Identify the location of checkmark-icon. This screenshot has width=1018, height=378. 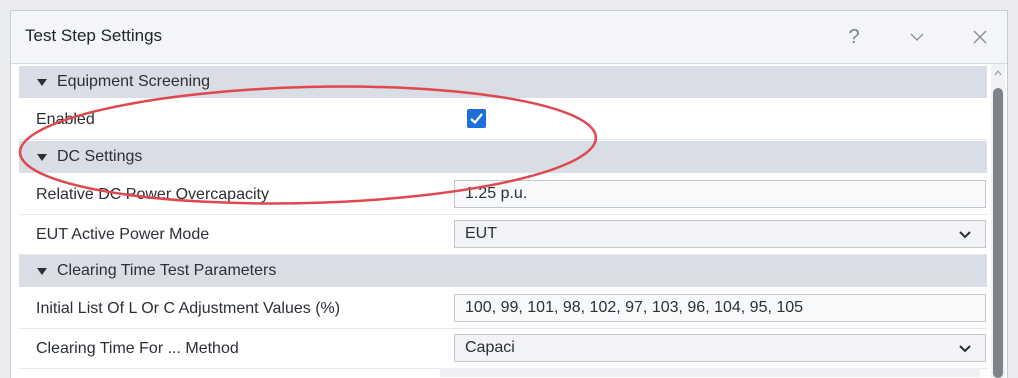
(476, 118).